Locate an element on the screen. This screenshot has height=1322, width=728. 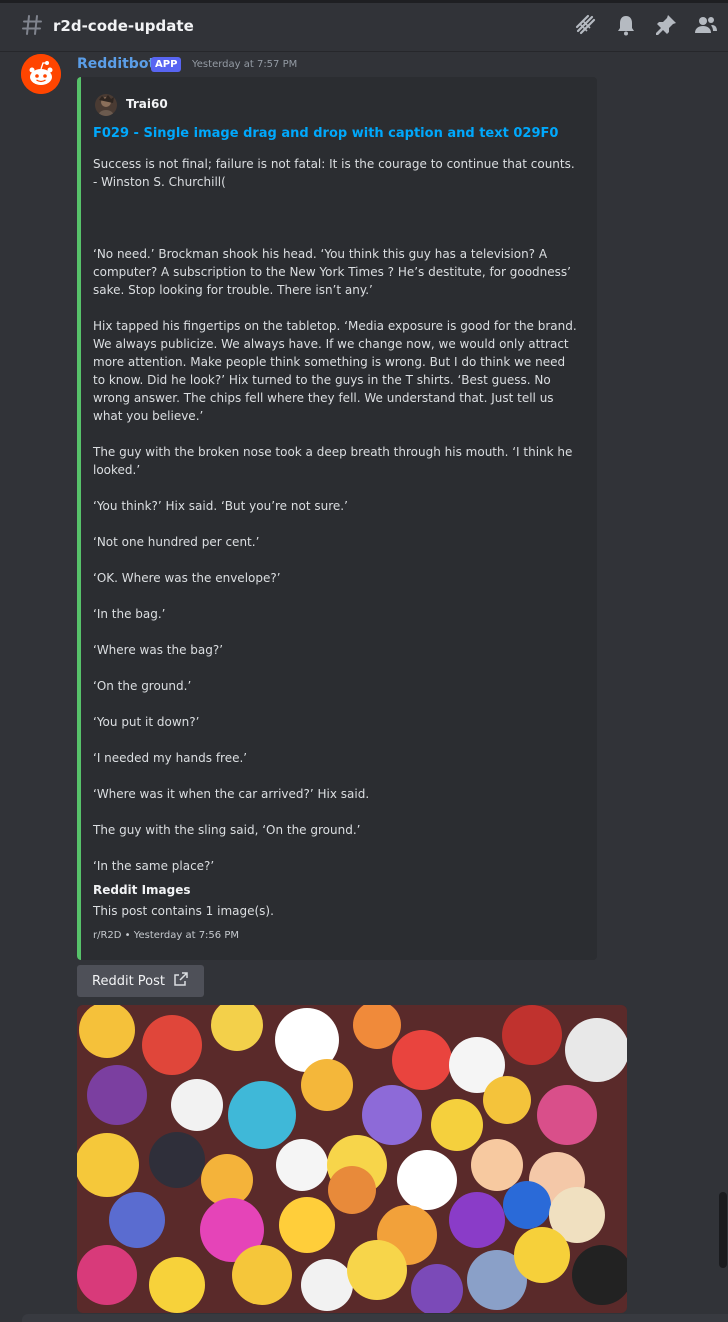
external-link-icon is located at coordinates (181, 981).